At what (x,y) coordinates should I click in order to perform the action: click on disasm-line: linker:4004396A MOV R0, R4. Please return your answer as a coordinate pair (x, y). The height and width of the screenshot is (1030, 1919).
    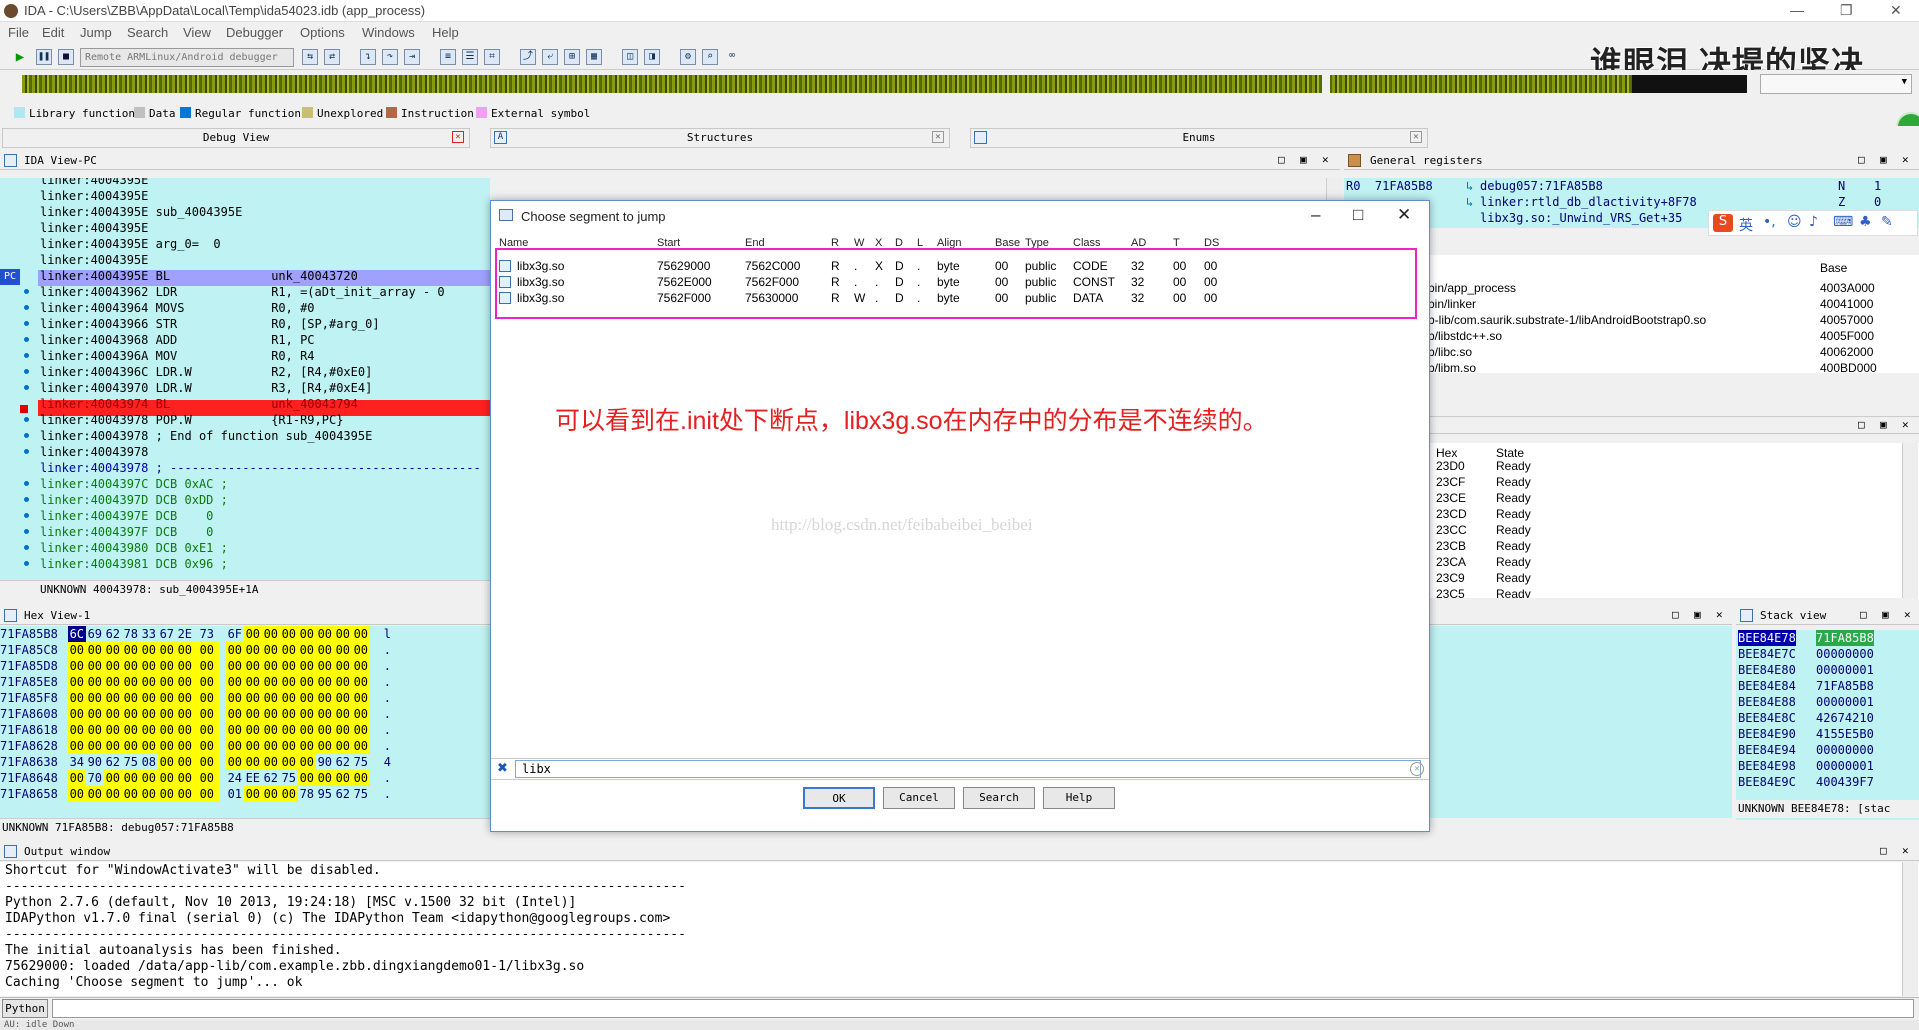
    Looking at the image, I should click on (177, 356).